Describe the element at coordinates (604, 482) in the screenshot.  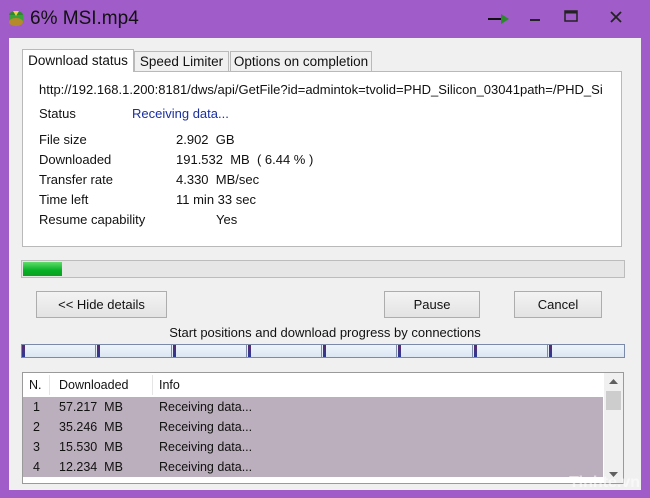
I see `watermark: Tinhte.vn` at that location.